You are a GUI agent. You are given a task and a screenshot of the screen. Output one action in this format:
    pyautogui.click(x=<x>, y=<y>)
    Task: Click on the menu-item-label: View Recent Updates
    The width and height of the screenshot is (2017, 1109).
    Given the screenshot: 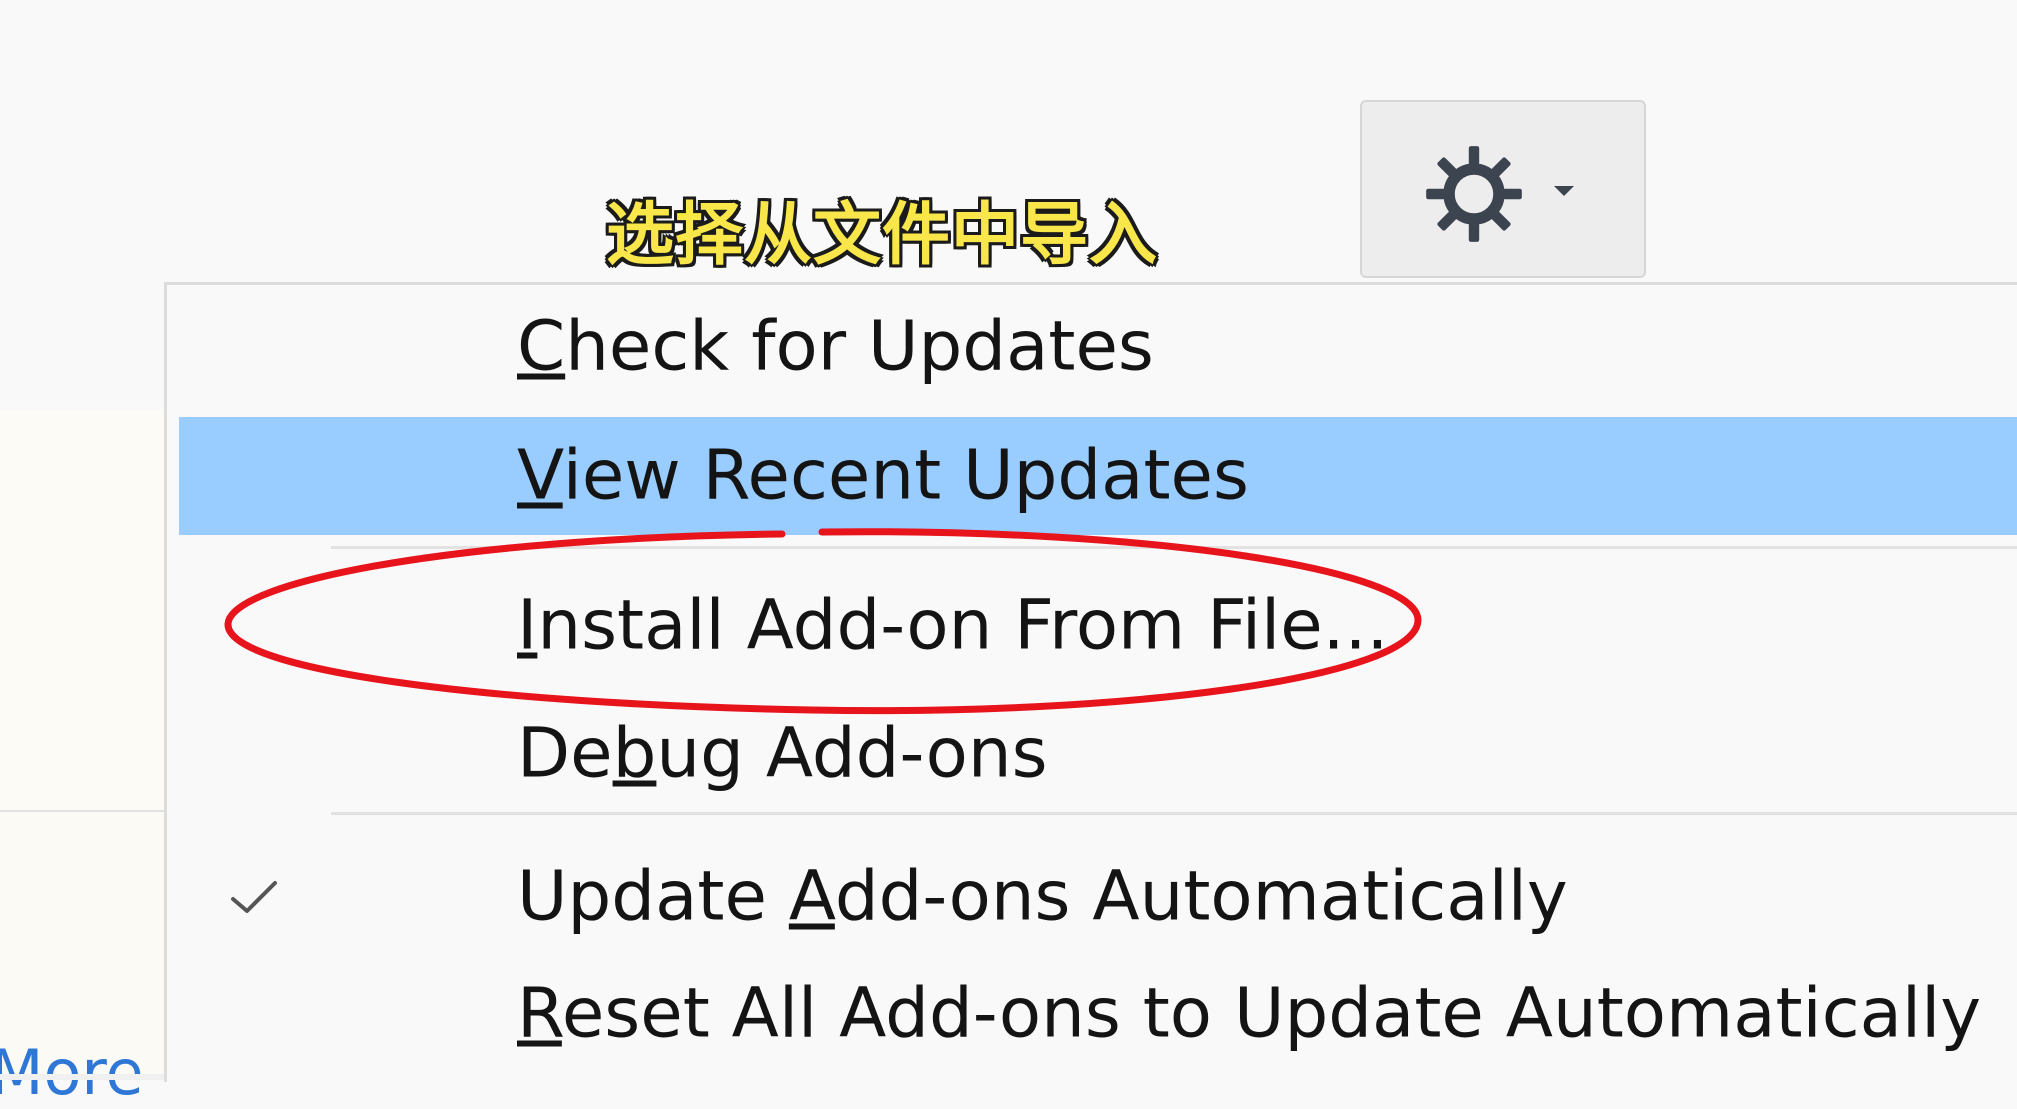 What is the action you would take?
    pyautogui.click(x=883, y=475)
    